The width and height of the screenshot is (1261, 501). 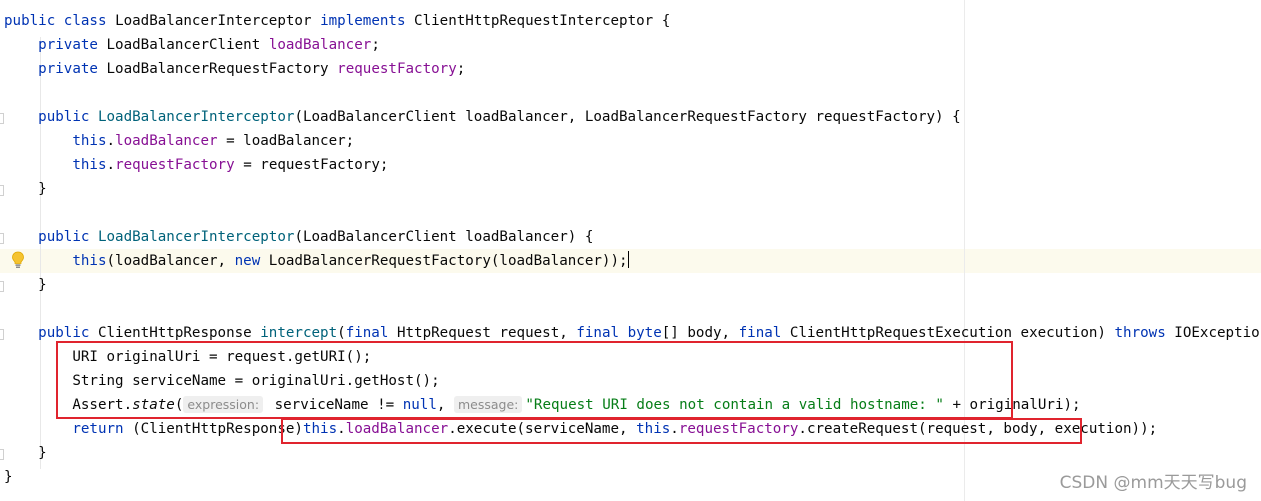 What do you see at coordinates (98, 429) in the screenshot?
I see `keyword: return` at bounding box center [98, 429].